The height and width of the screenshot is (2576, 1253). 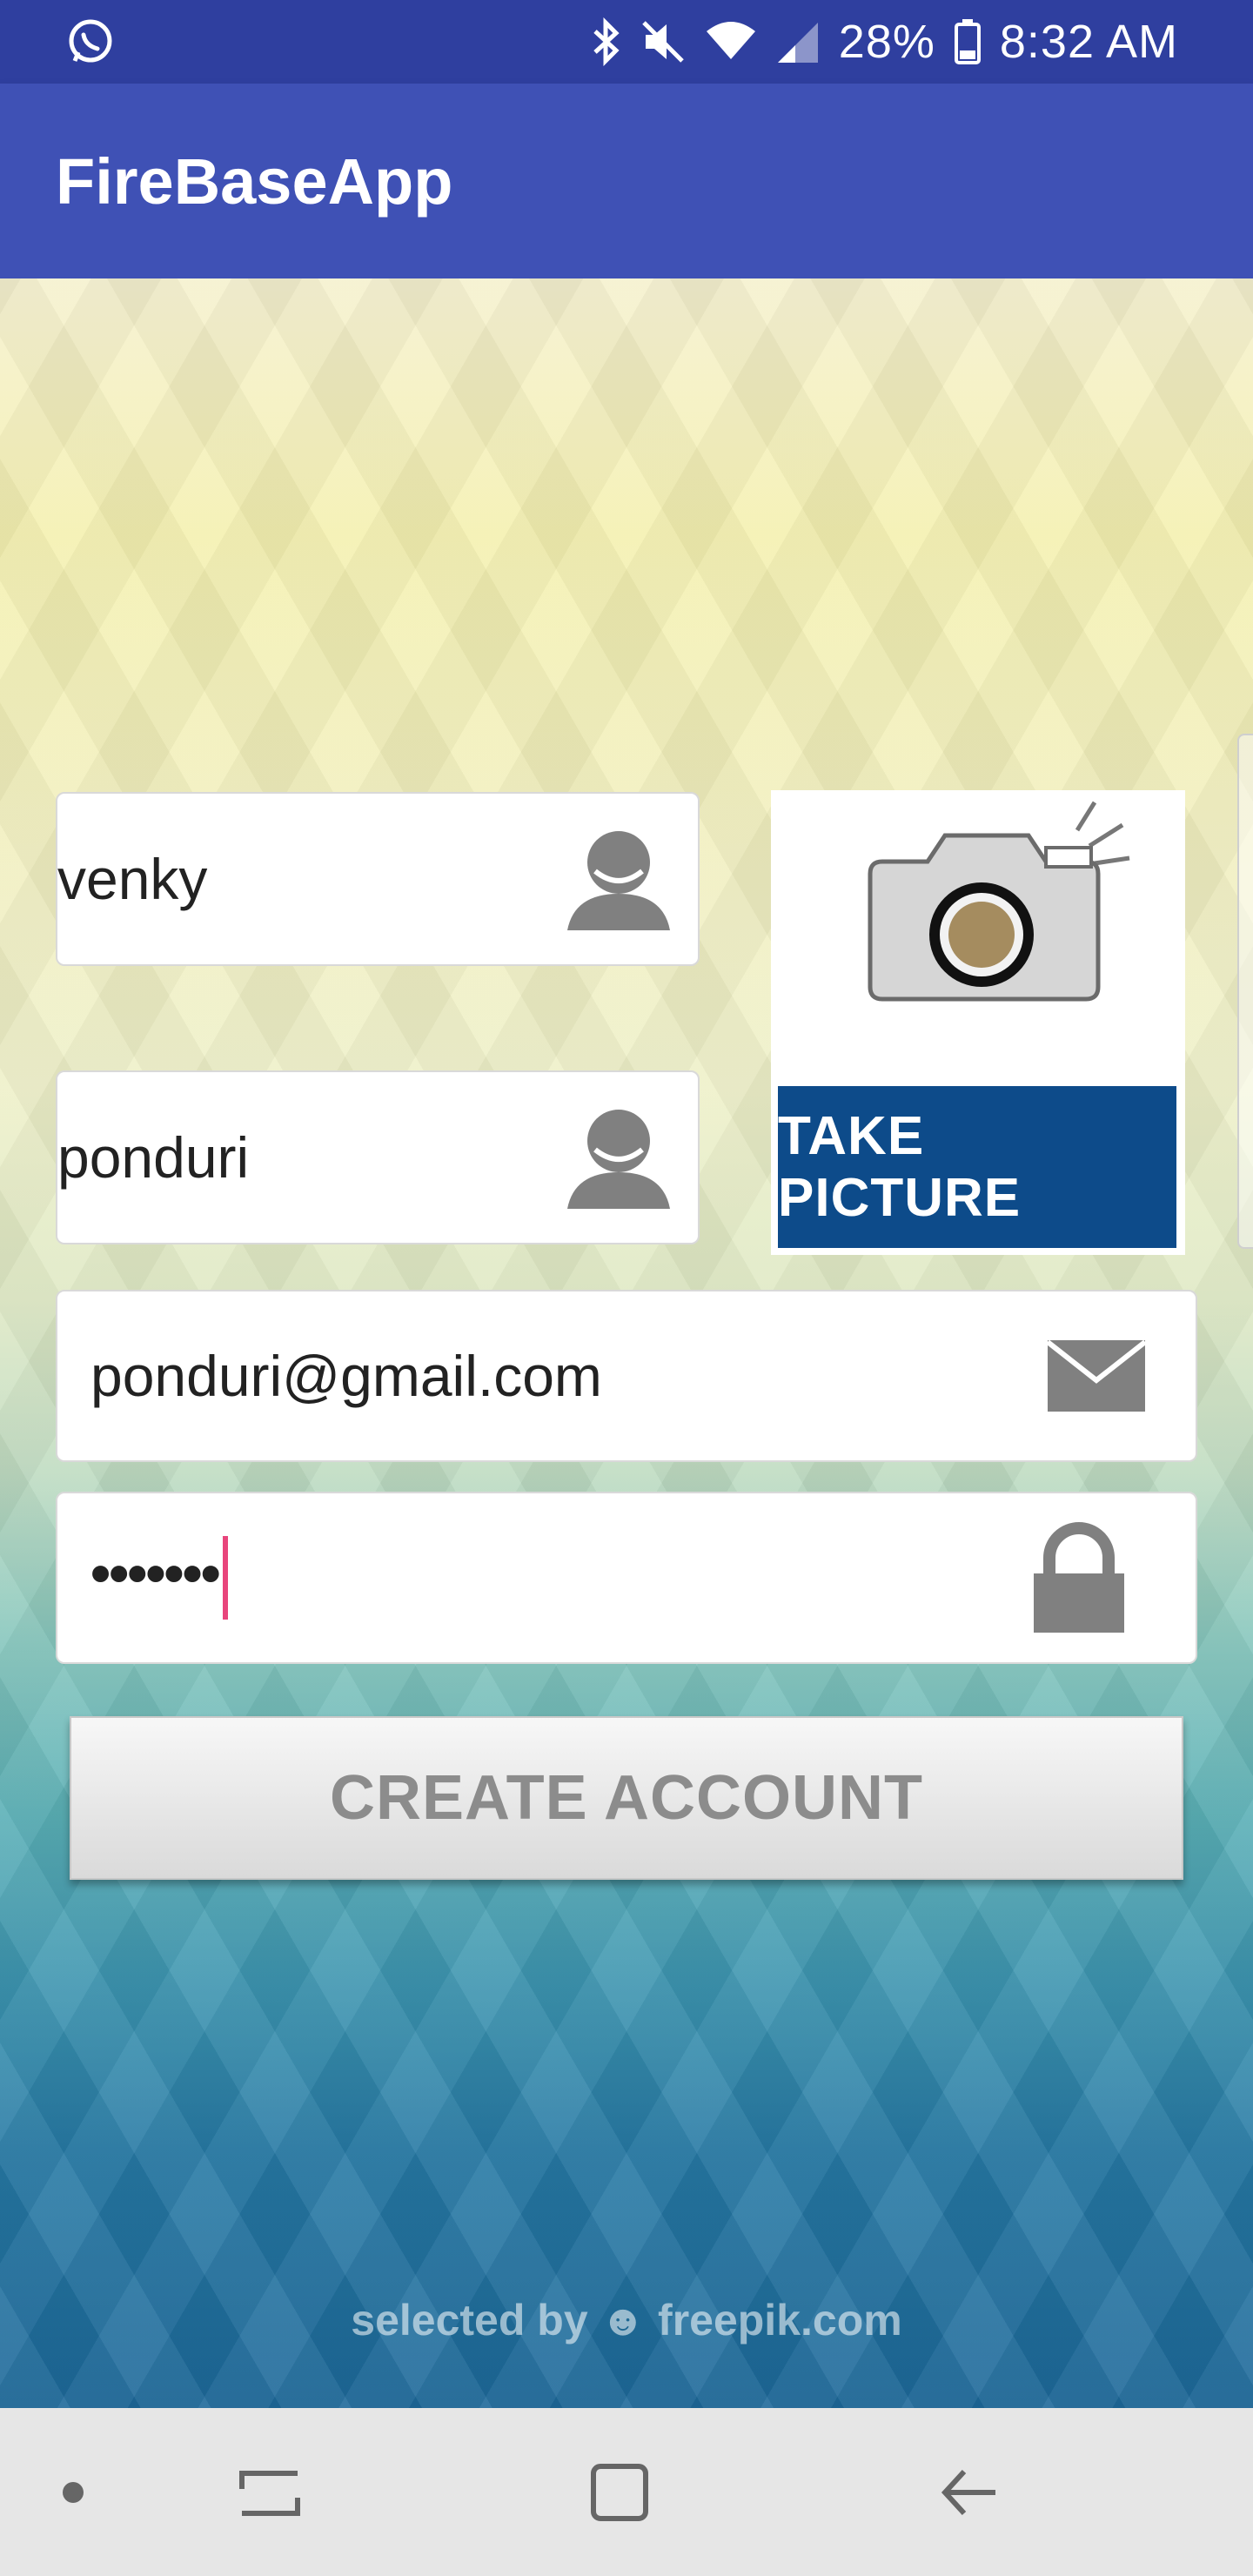 What do you see at coordinates (73, 2492) in the screenshot?
I see `home-dot-icon` at bounding box center [73, 2492].